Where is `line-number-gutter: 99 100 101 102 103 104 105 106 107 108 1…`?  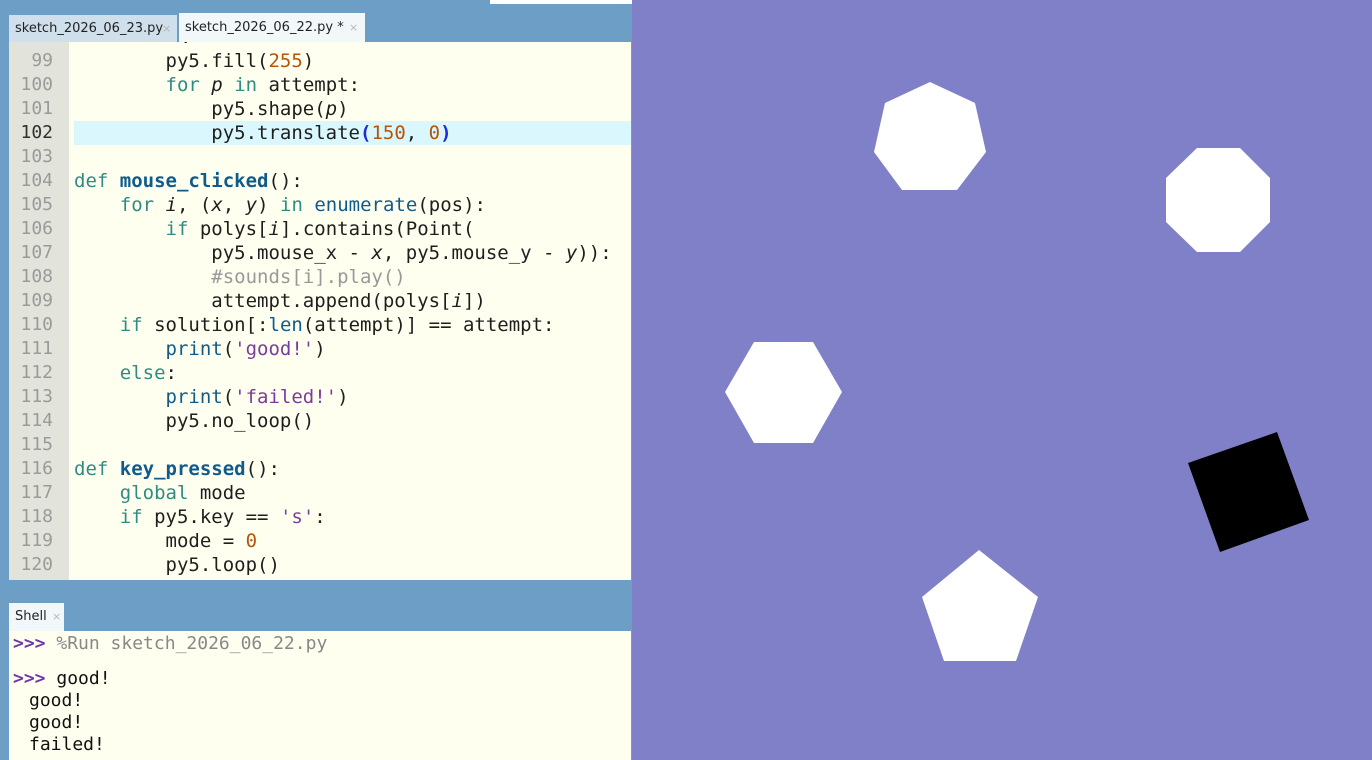
line-number-gutter: 99 100 101 102 103 104 105 106 107 108 1… is located at coordinates (39, 311).